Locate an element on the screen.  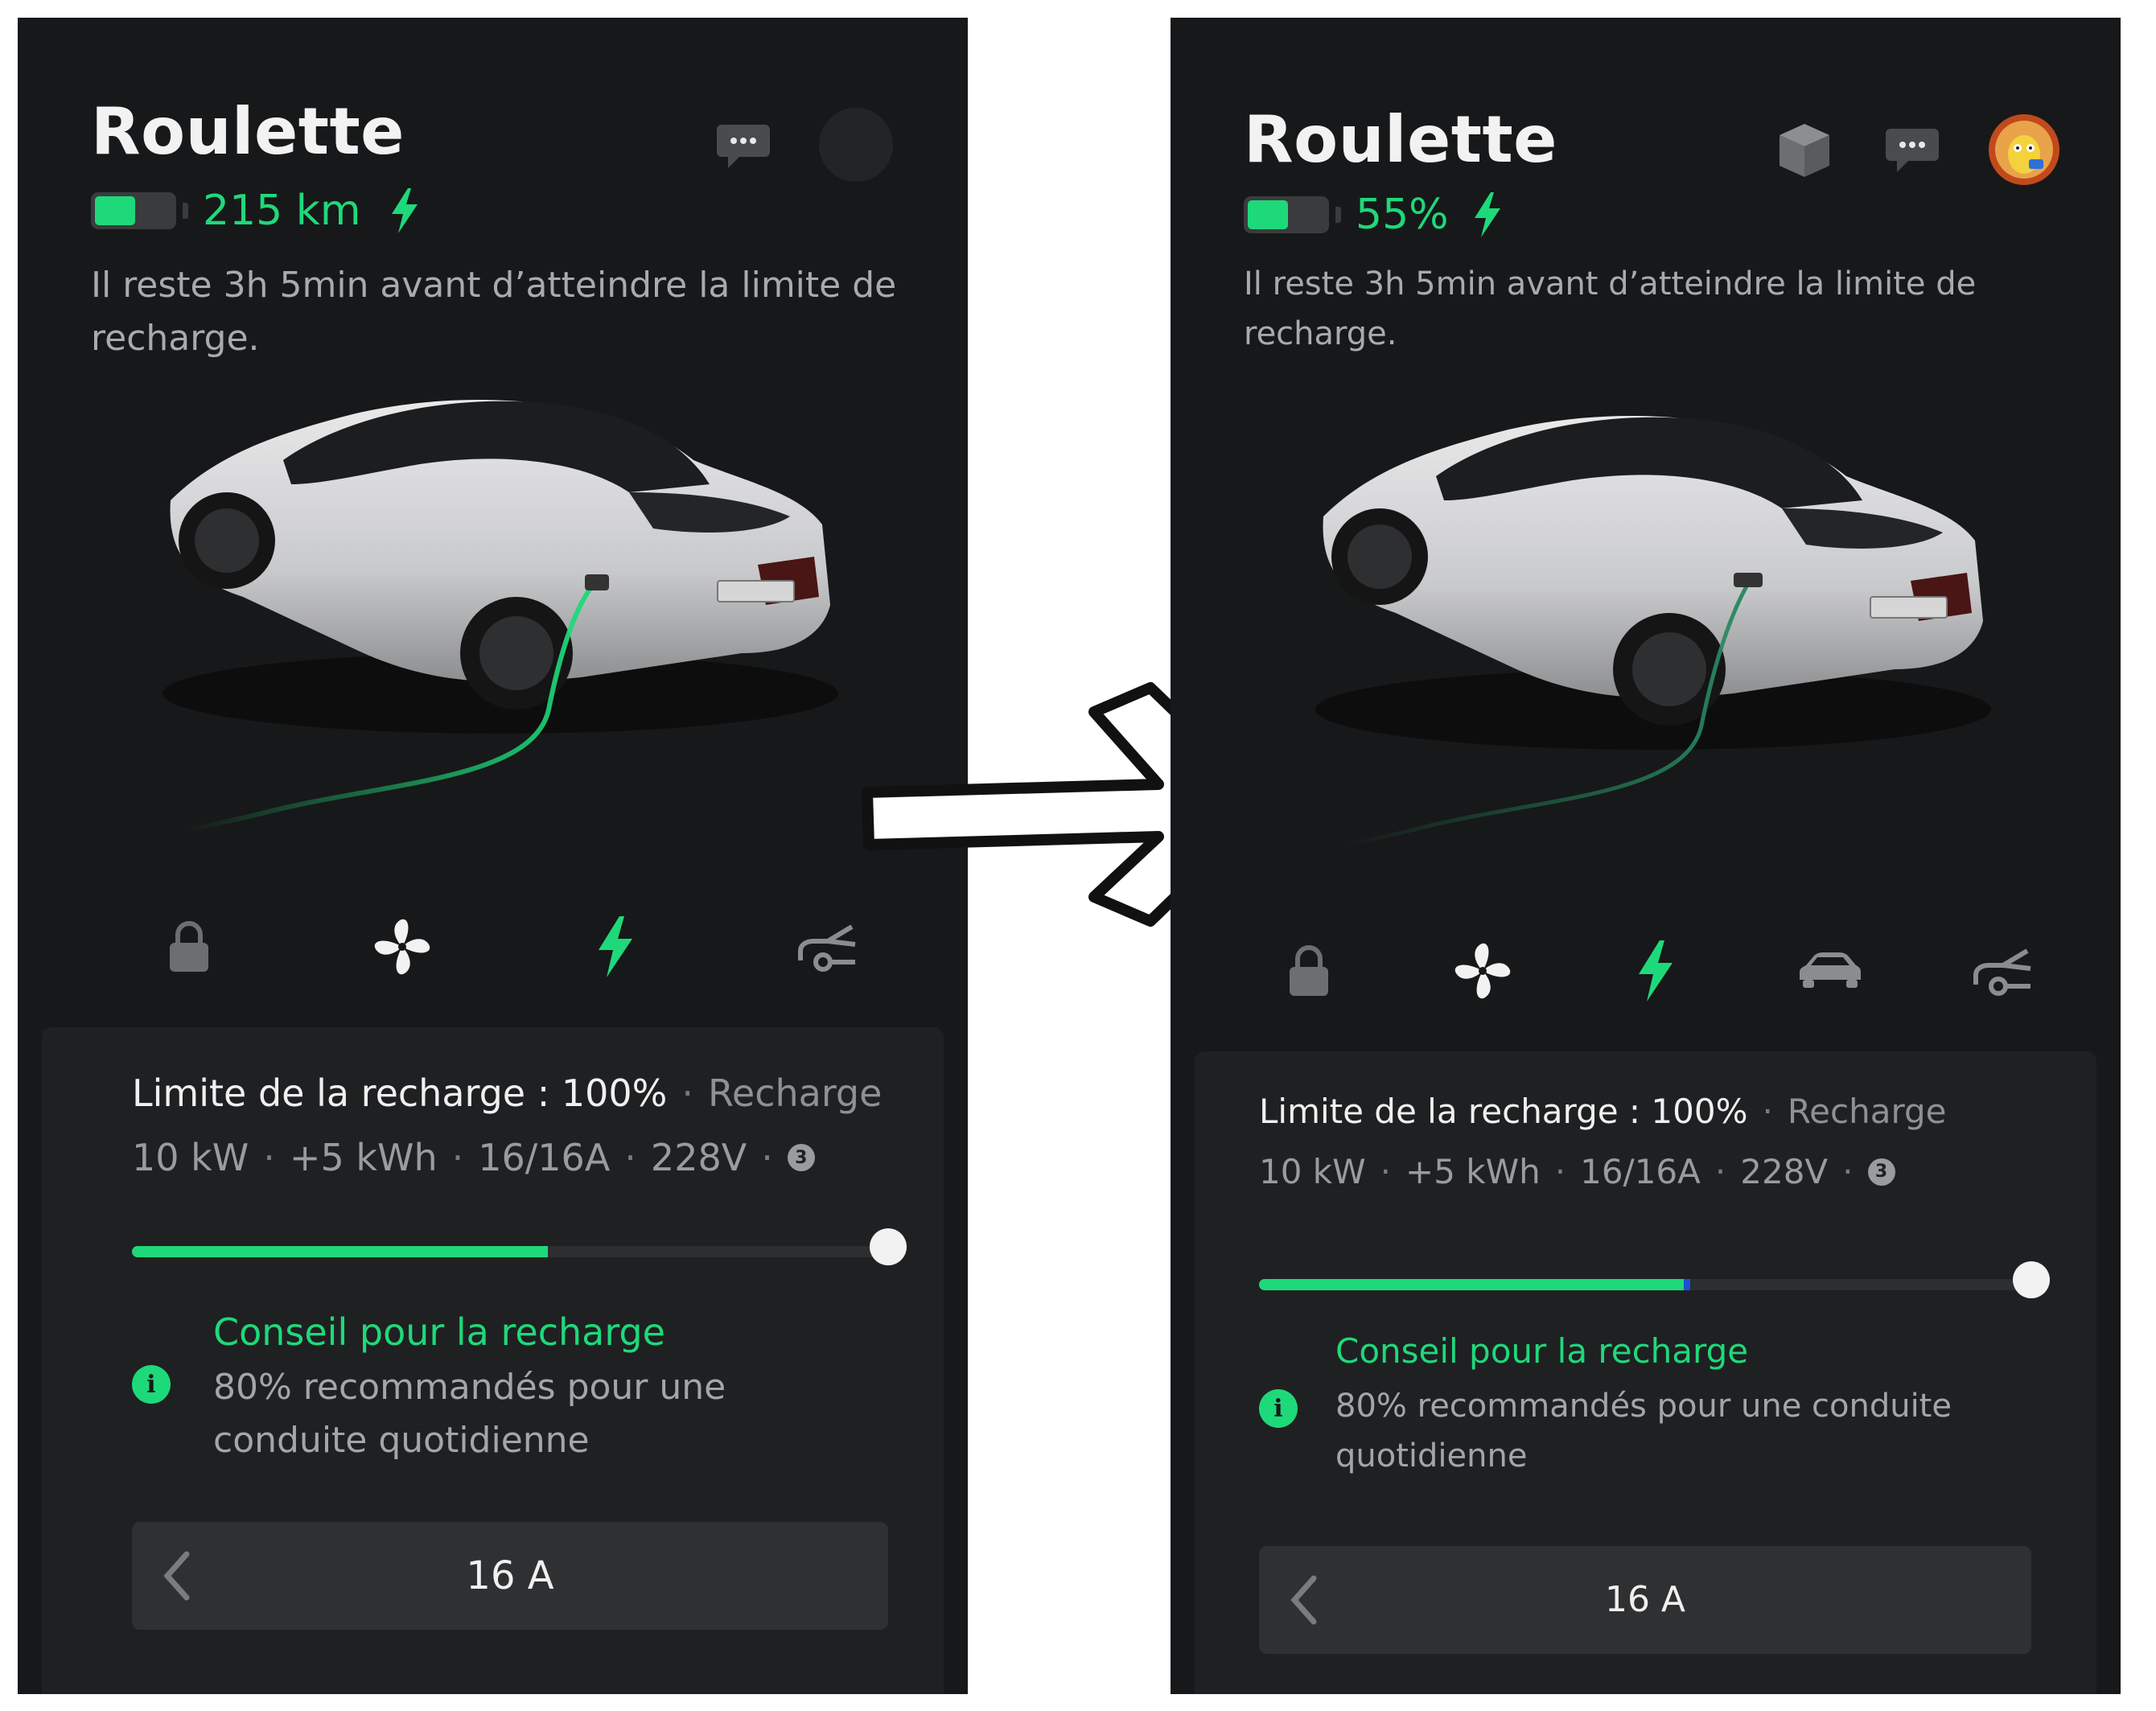
trunk-icon is located at coordinates (2003, 971).